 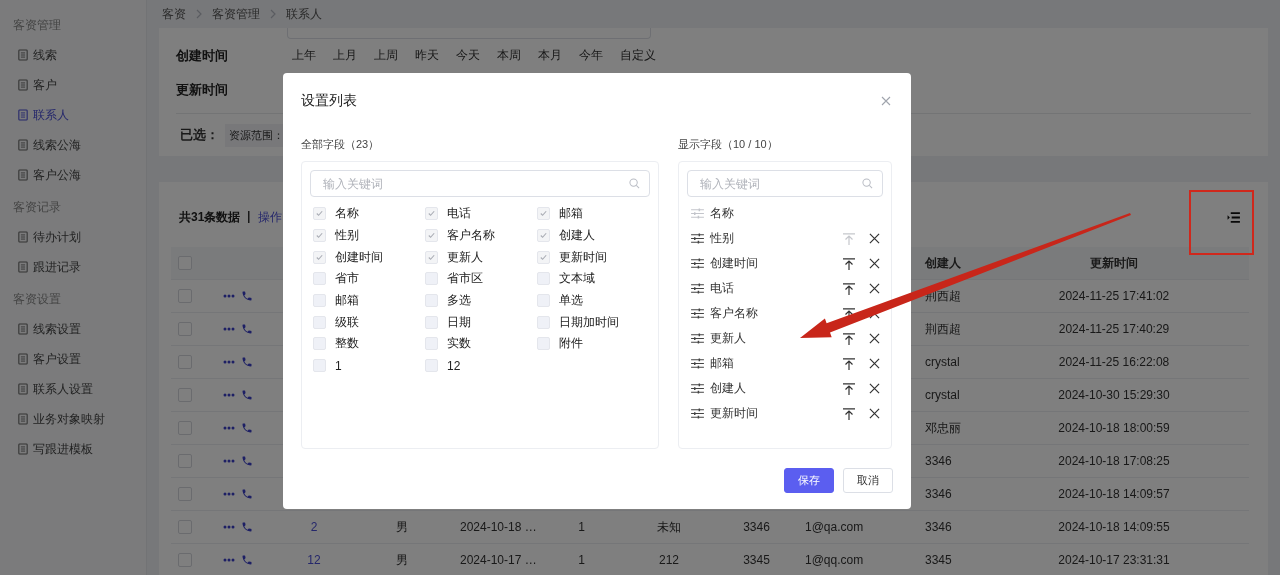 What do you see at coordinates (73, 115) in the screenshot?
I see `sidebar-item: 联系人` at bounding box center [73, 115].